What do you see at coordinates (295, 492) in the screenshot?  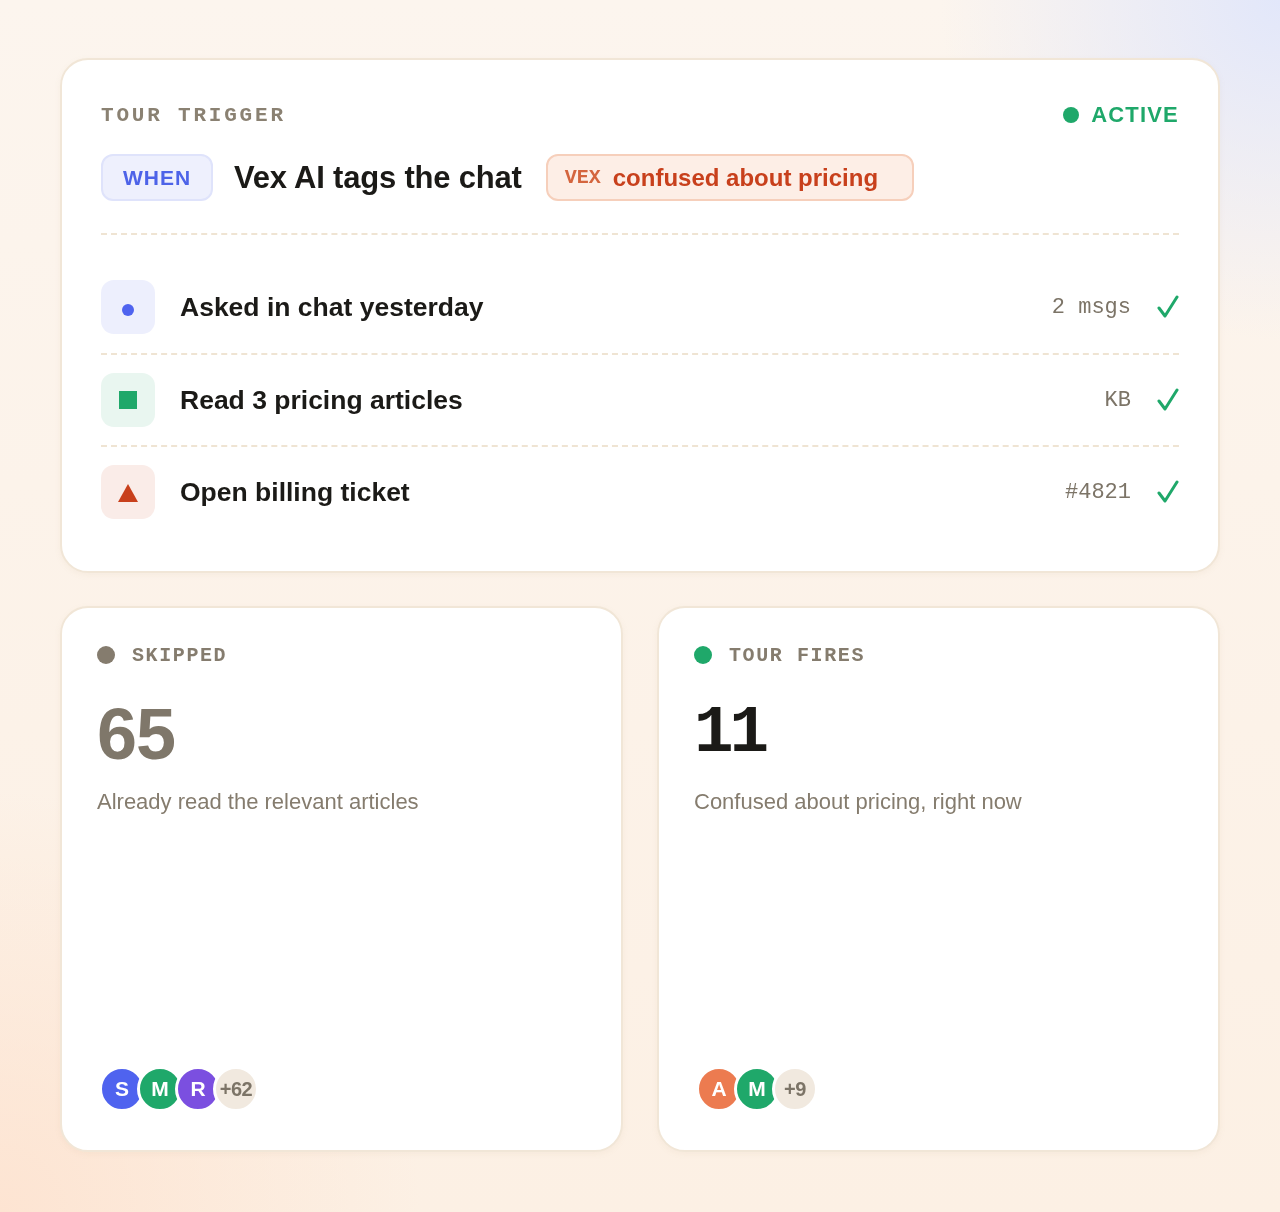 I see `condition-label: Open billing ticket` at bounding box center [295, 492].